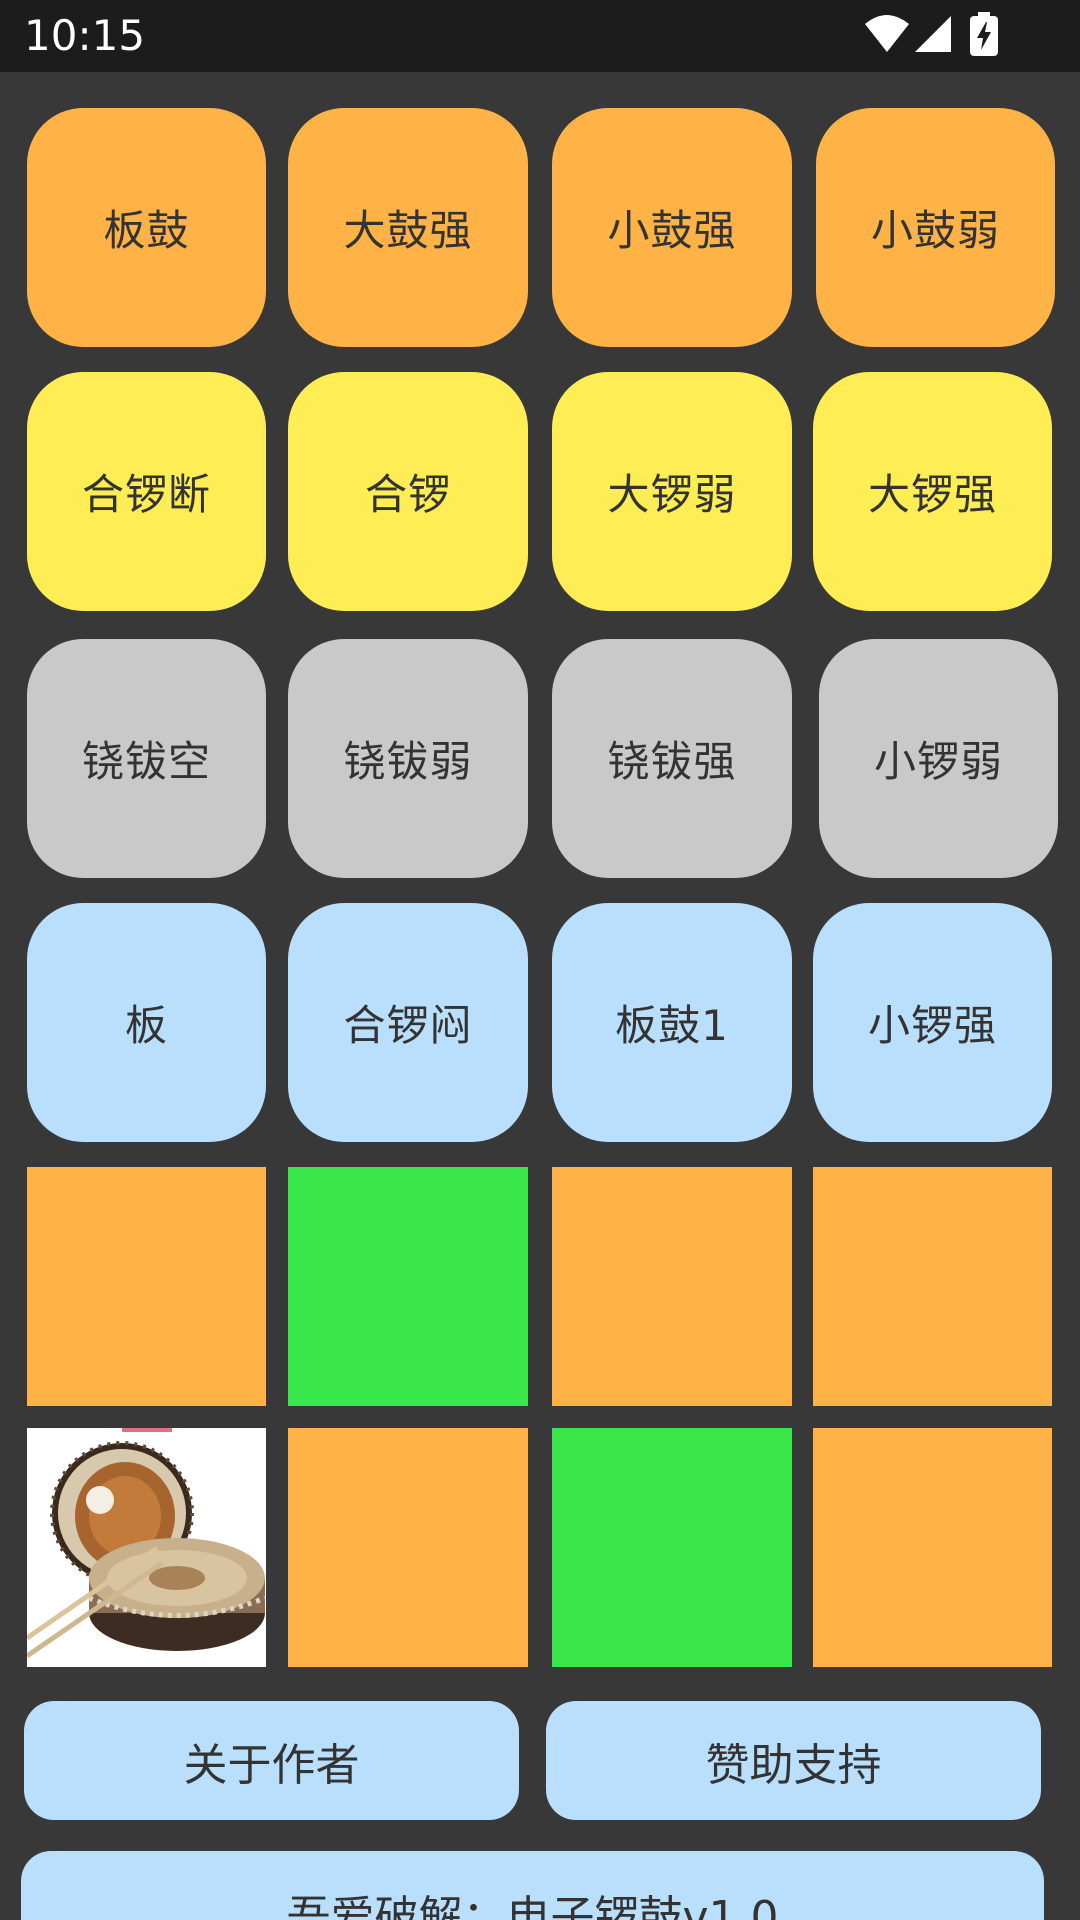 This screenshot has width=1080, height=1920. What do you see at coordinates (271, 1760) in the screenshot?
I see `about-author-button: 关于作者` at bounding box center [271, 1760].